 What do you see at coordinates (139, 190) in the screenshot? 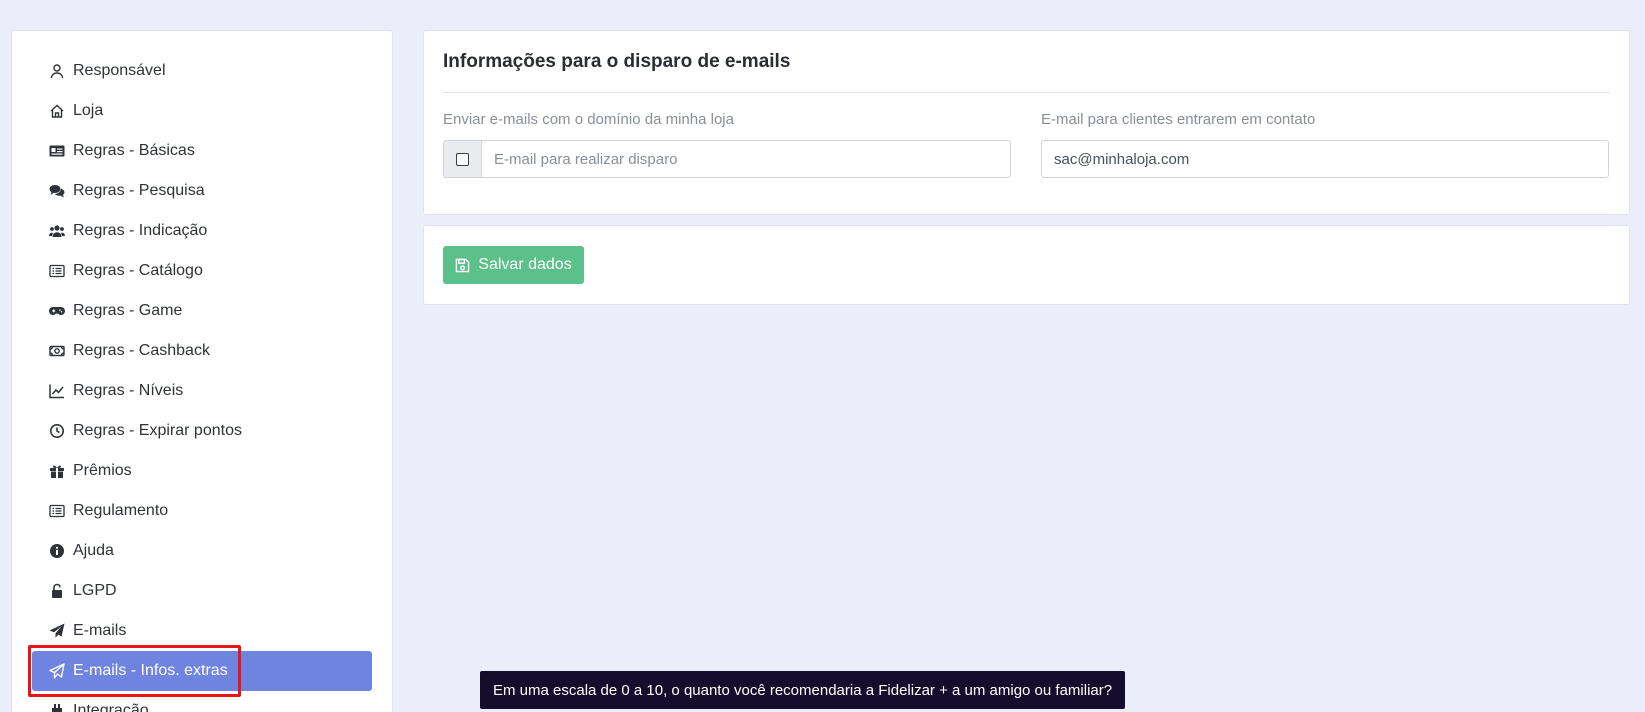
I see `sidebar-item-label: Regras - Pesquisa` at bounding box center [139, 190].